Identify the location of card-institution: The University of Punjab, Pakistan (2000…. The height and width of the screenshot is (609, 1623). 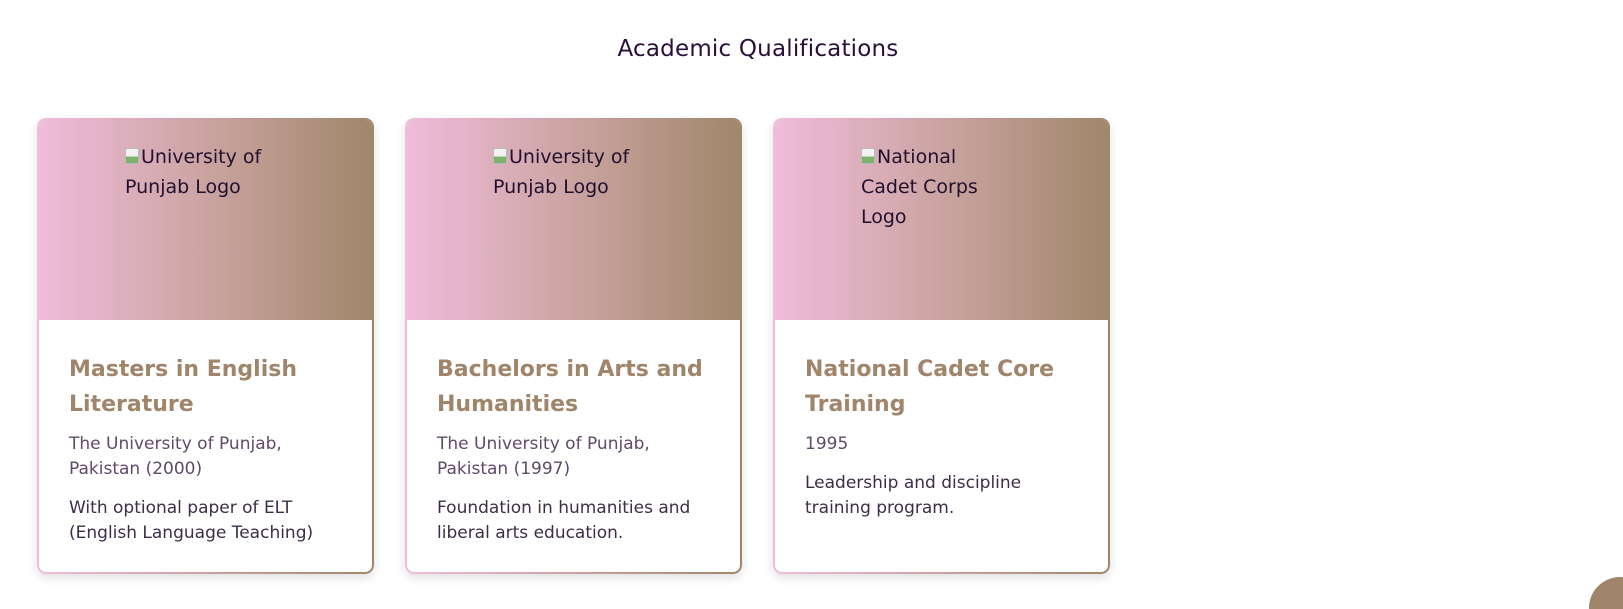
(175, 456).